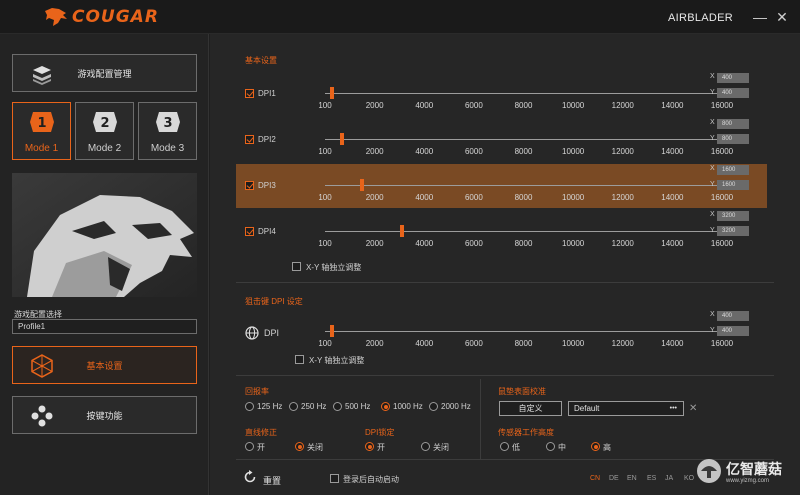 Image resolution: width=800 pixels, height=495 pixels. I want to click on angle-snap-title: 直线修正, so click(261, 432).